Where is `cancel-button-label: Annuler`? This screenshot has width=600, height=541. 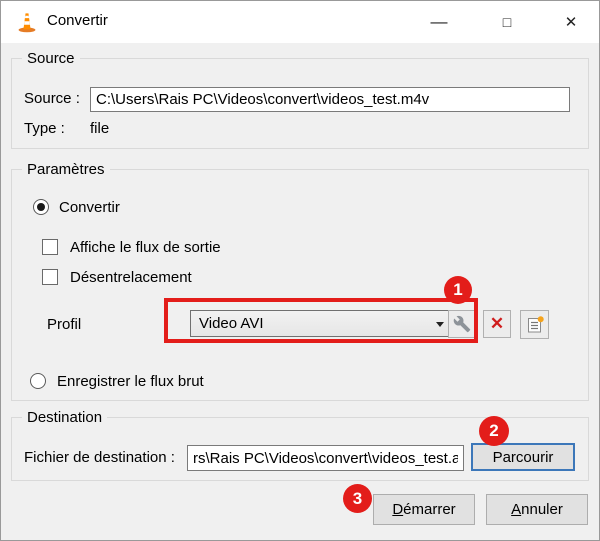
cancel-button-label: Annuler is located at coordinates (537, 509).